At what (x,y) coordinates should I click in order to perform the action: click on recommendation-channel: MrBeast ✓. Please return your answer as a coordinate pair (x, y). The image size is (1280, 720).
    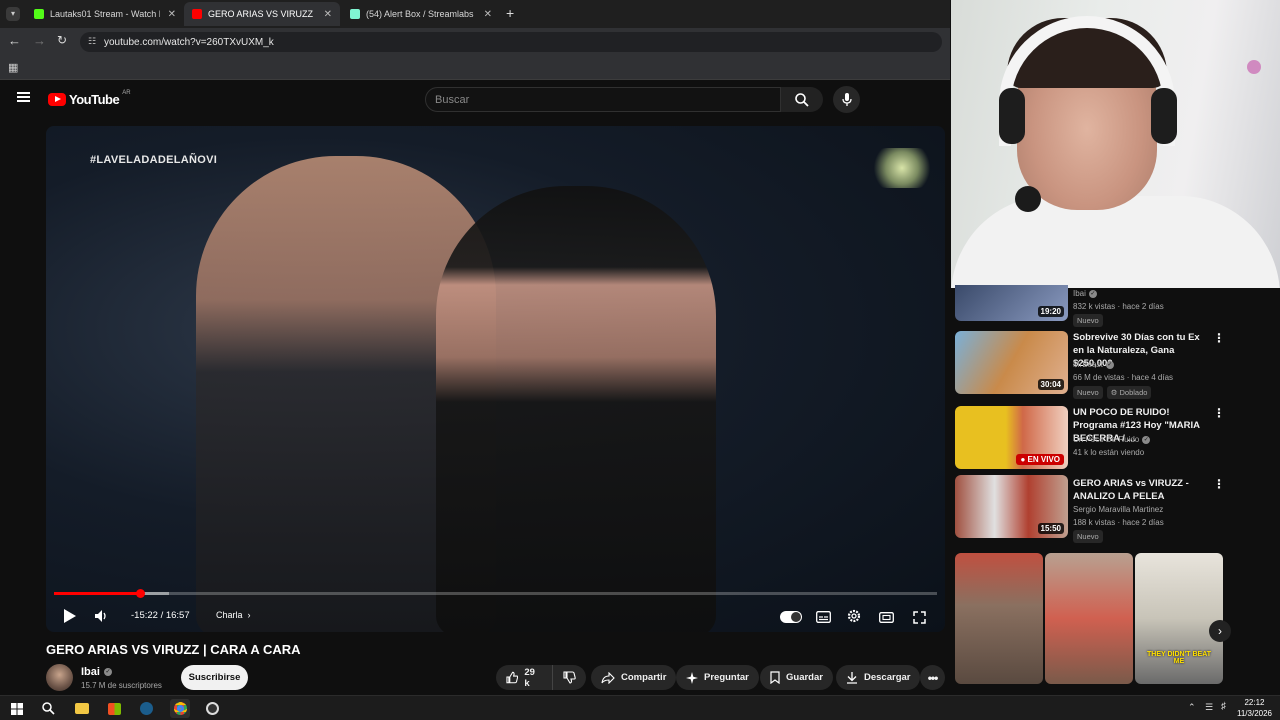
    Looking at the image, I should click on (1093, 364).